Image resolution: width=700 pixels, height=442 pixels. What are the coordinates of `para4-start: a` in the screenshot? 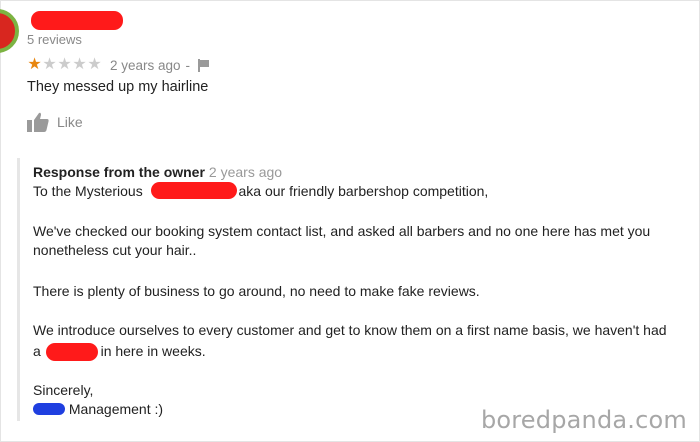 It's located at (37, 351).